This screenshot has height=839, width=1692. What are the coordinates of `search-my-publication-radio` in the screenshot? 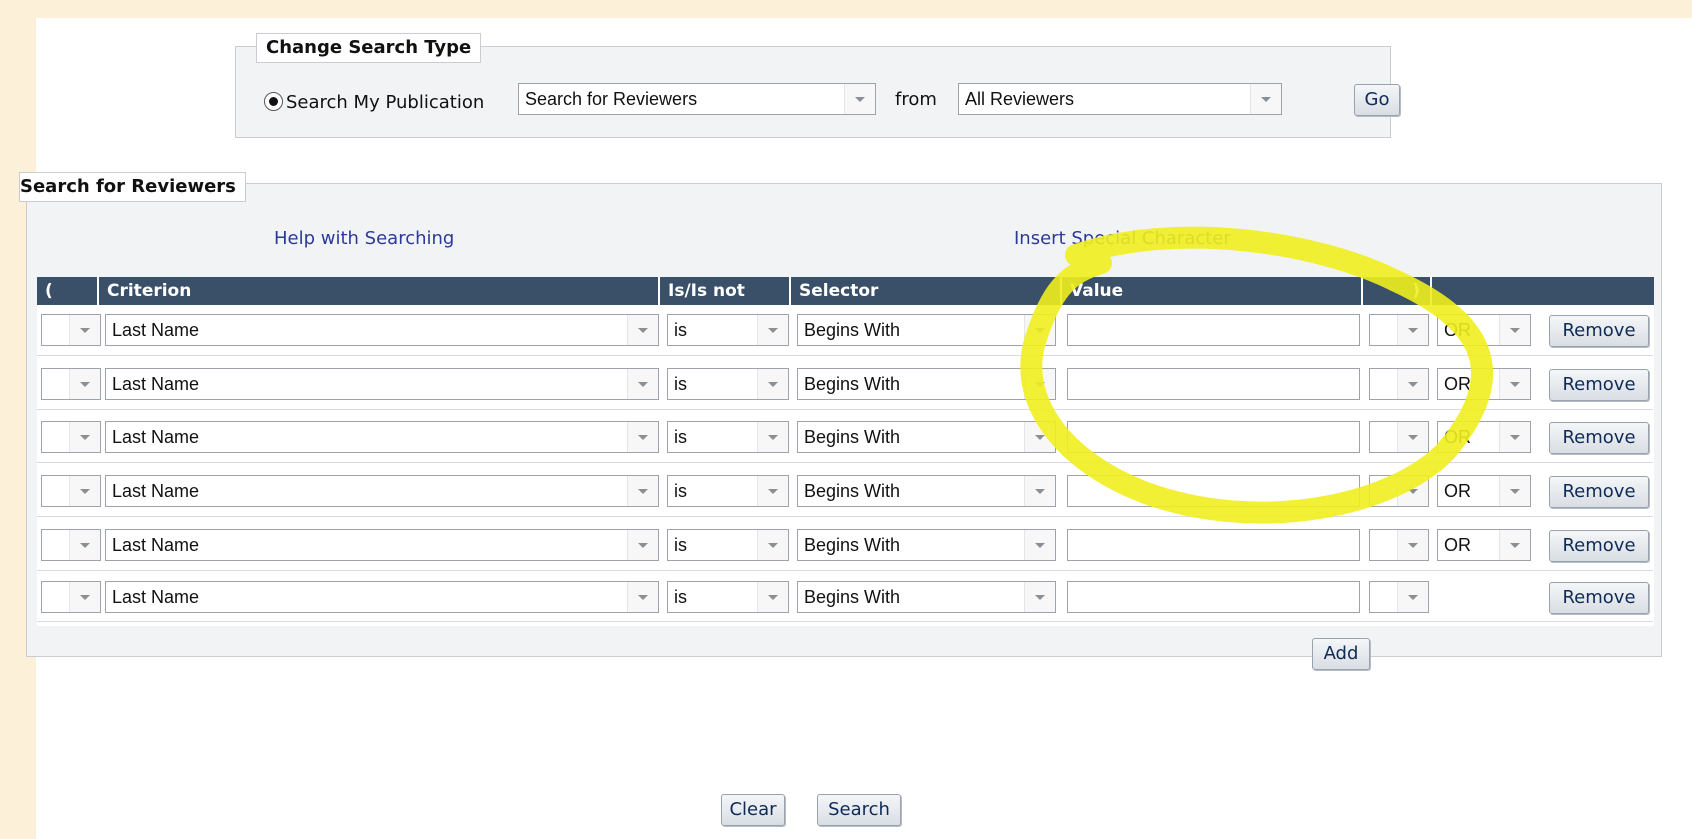 It's located at (273, 101).